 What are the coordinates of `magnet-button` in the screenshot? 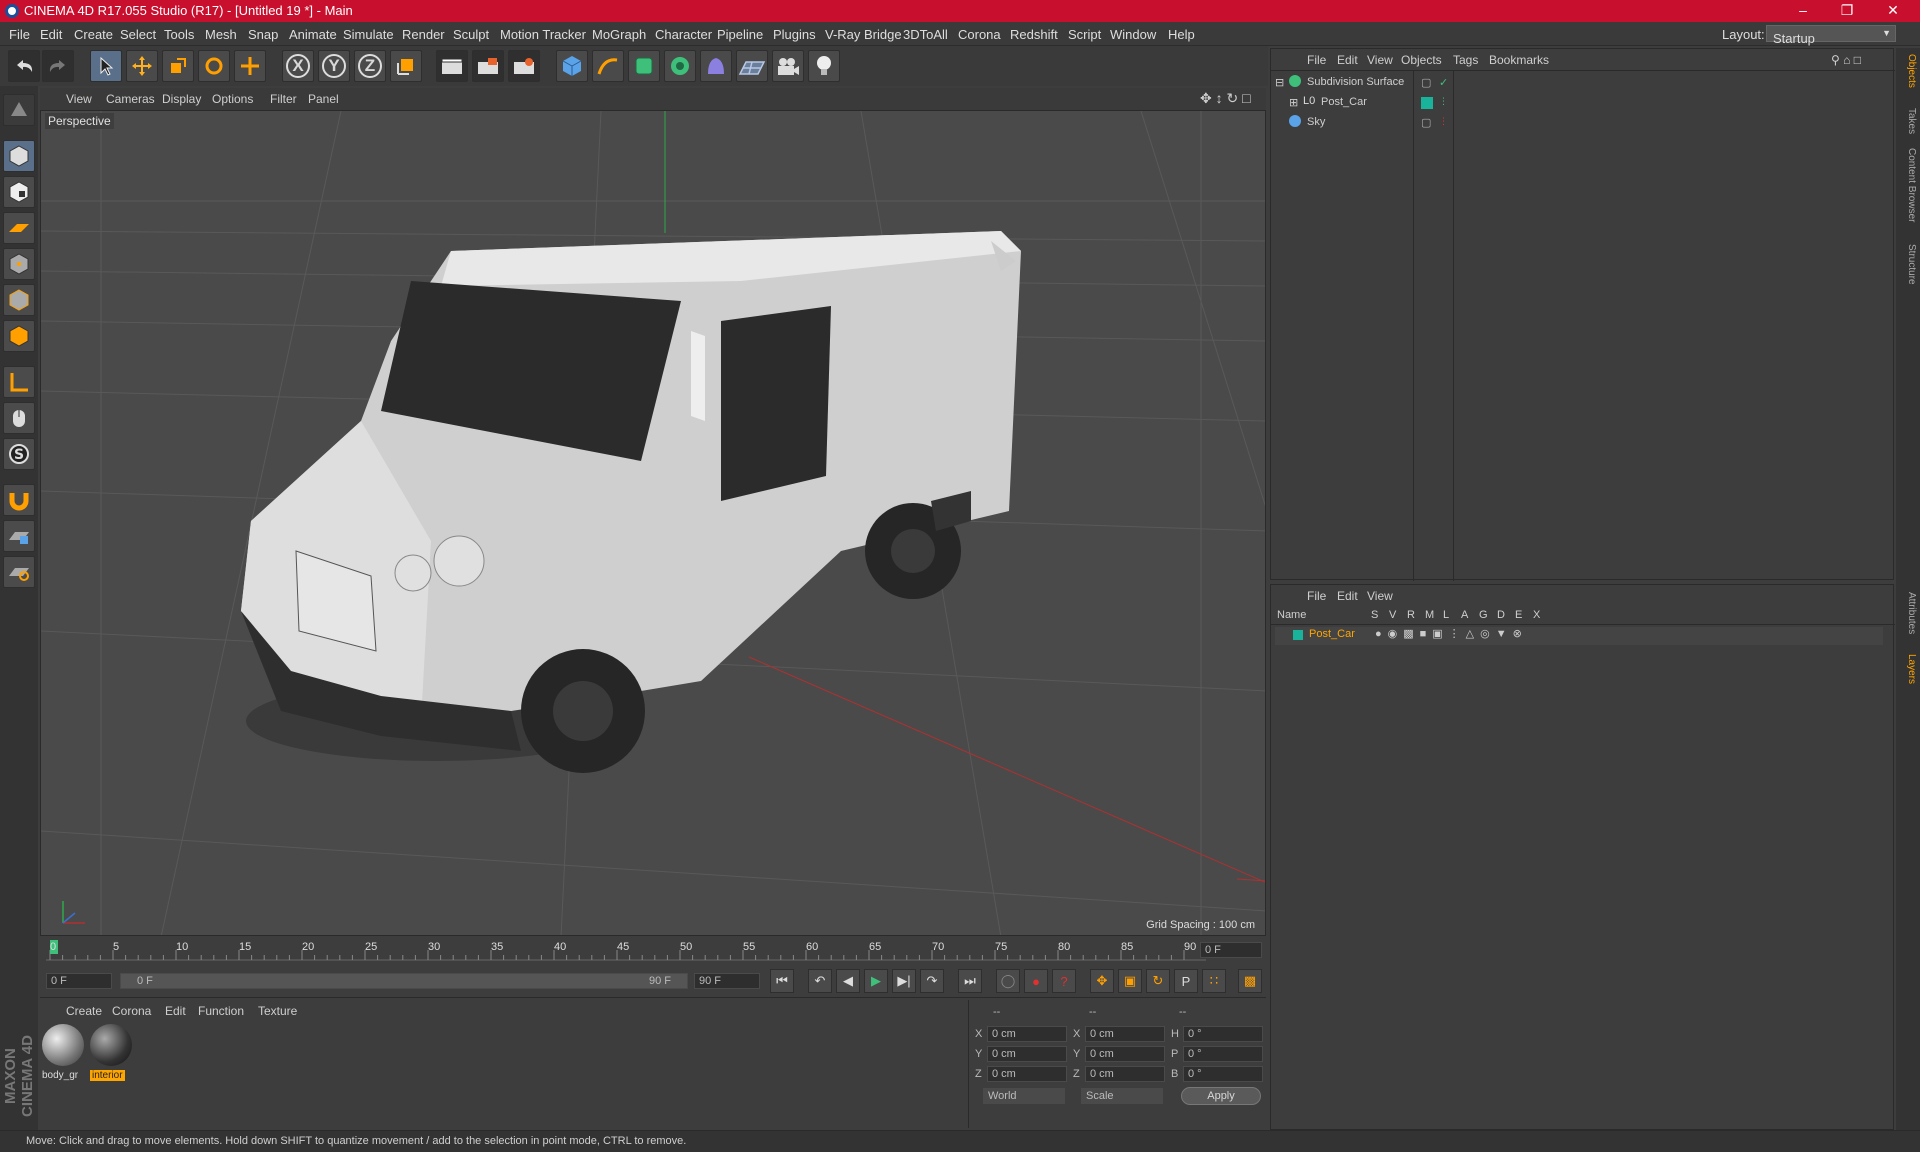 It's located at (19, 500).